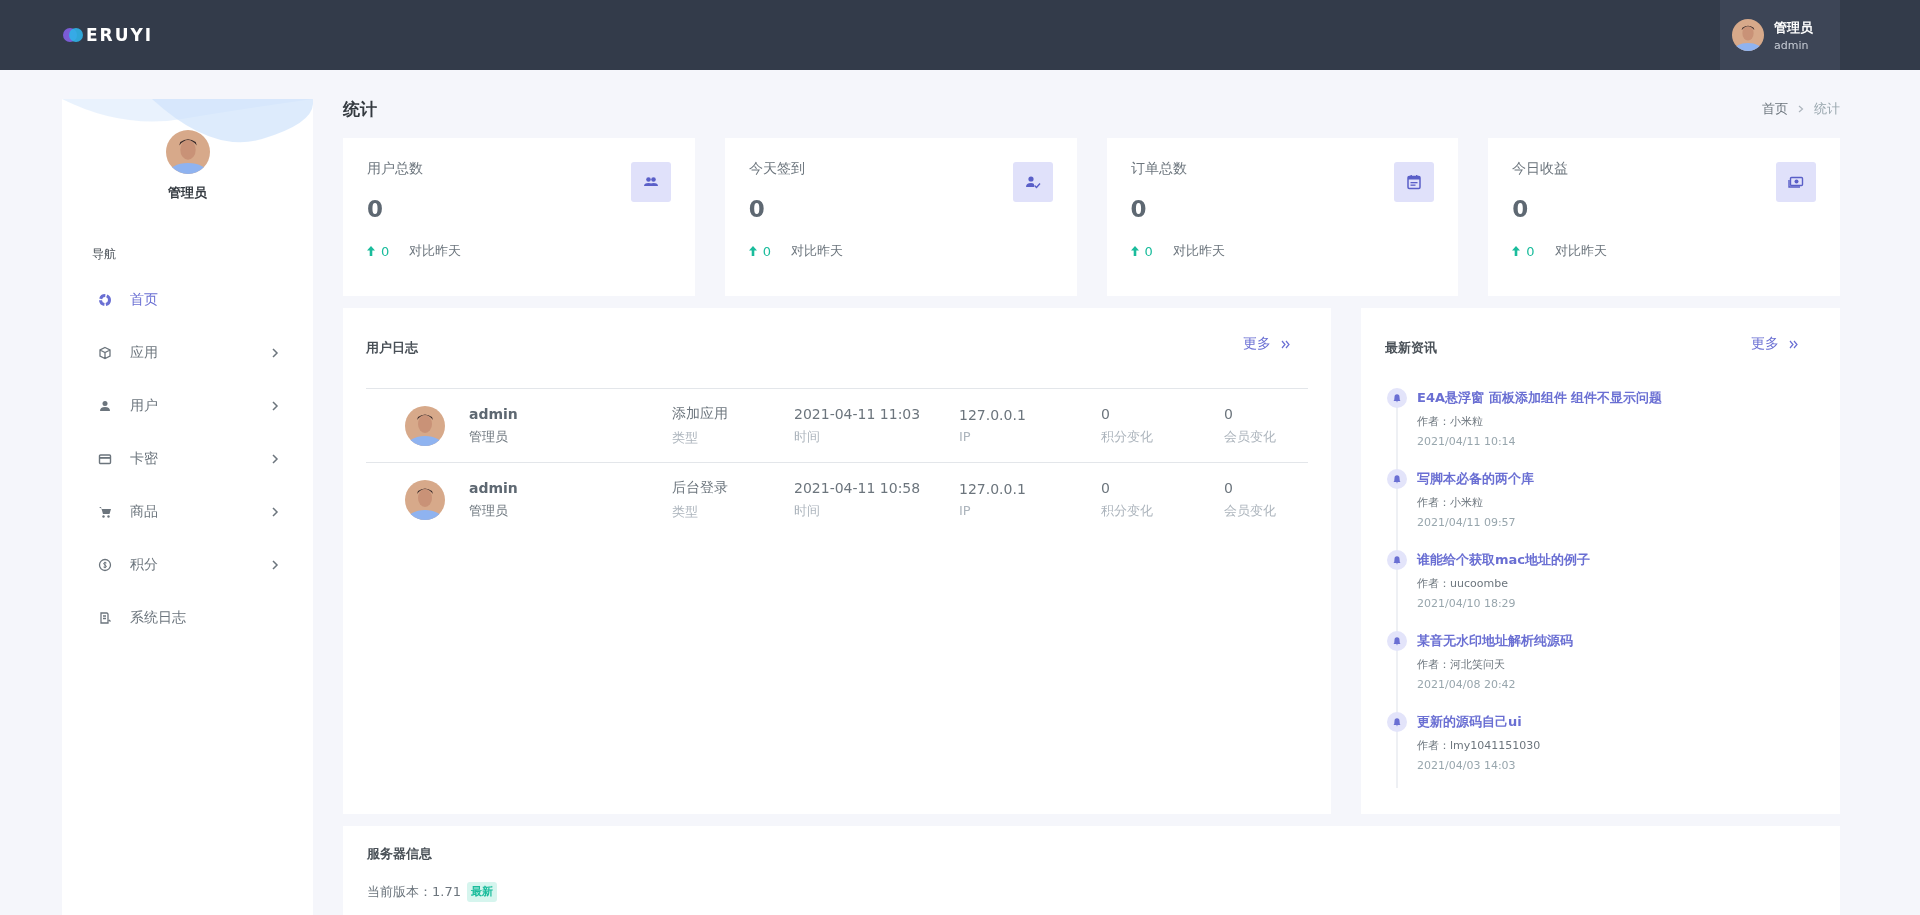  What do you see at coordinates (1504, 560) in the screenshot?
I see `news-title-link: 谁能给个获取mac地址的例子` at bounding box center [1504, 560].